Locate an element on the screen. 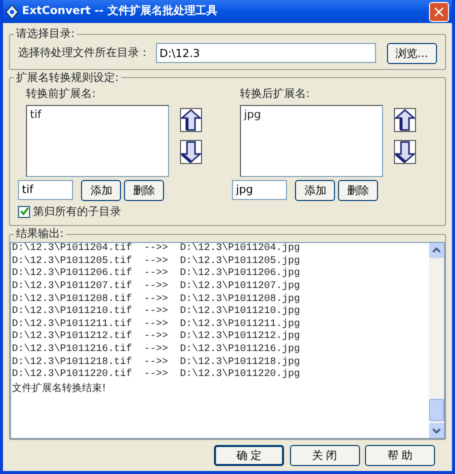 The width and height of the screenshot is (455, 474). extension-field: tif is located at coordinates (45, 190).